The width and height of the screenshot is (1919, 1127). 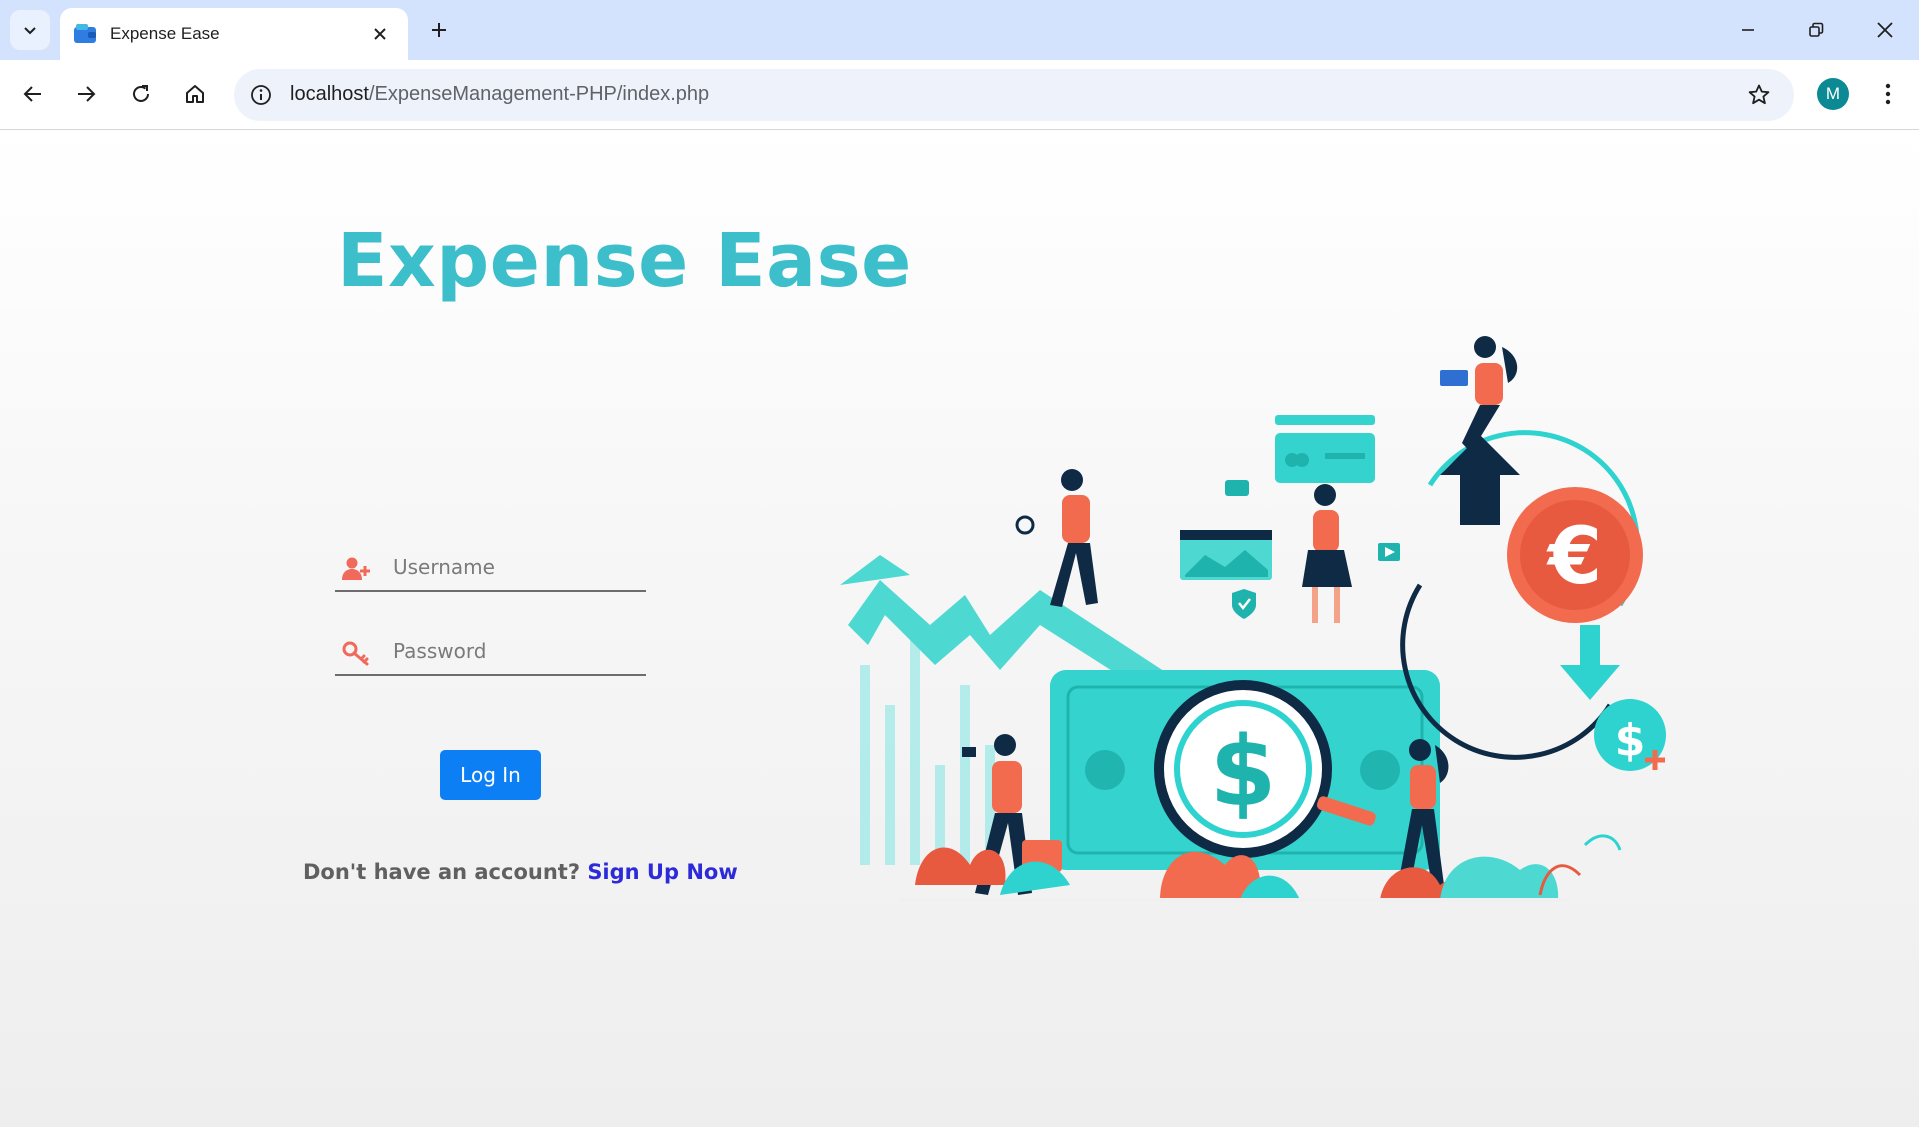 I want to click on restore-icon, so click(x=1816, y=29).